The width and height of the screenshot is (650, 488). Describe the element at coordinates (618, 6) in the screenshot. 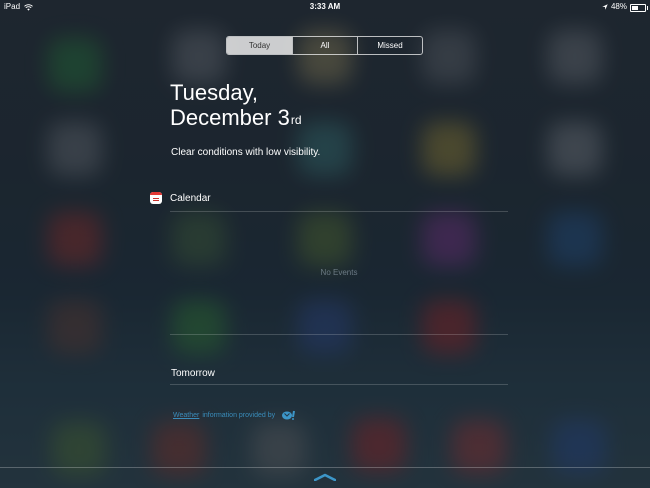

I see `battery-percent: 48%` at that location.